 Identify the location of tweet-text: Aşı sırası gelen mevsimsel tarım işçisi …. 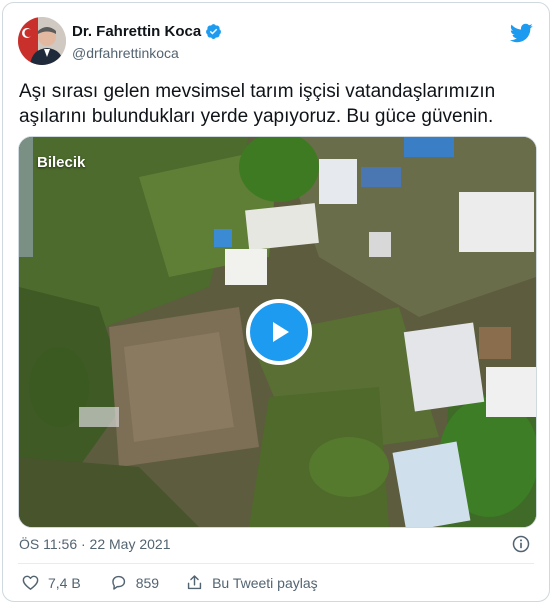
(257, 104).